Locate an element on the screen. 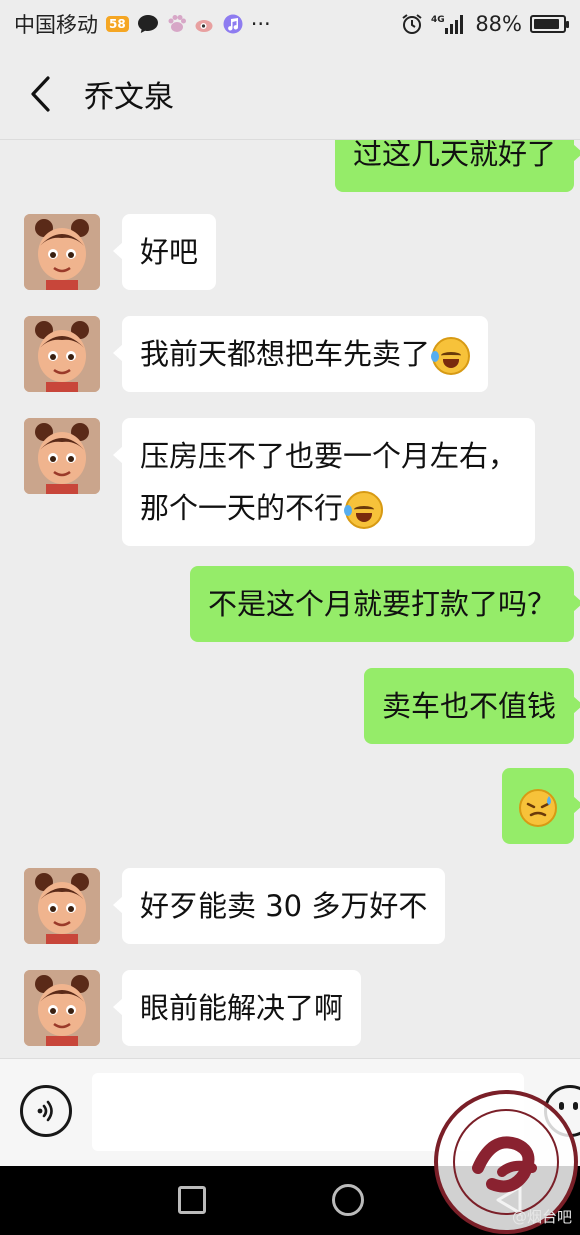 Image resolution: width=580 pixels, height=1235 pixels. app-58-icon: 58 is located at coordinates (117, 24).